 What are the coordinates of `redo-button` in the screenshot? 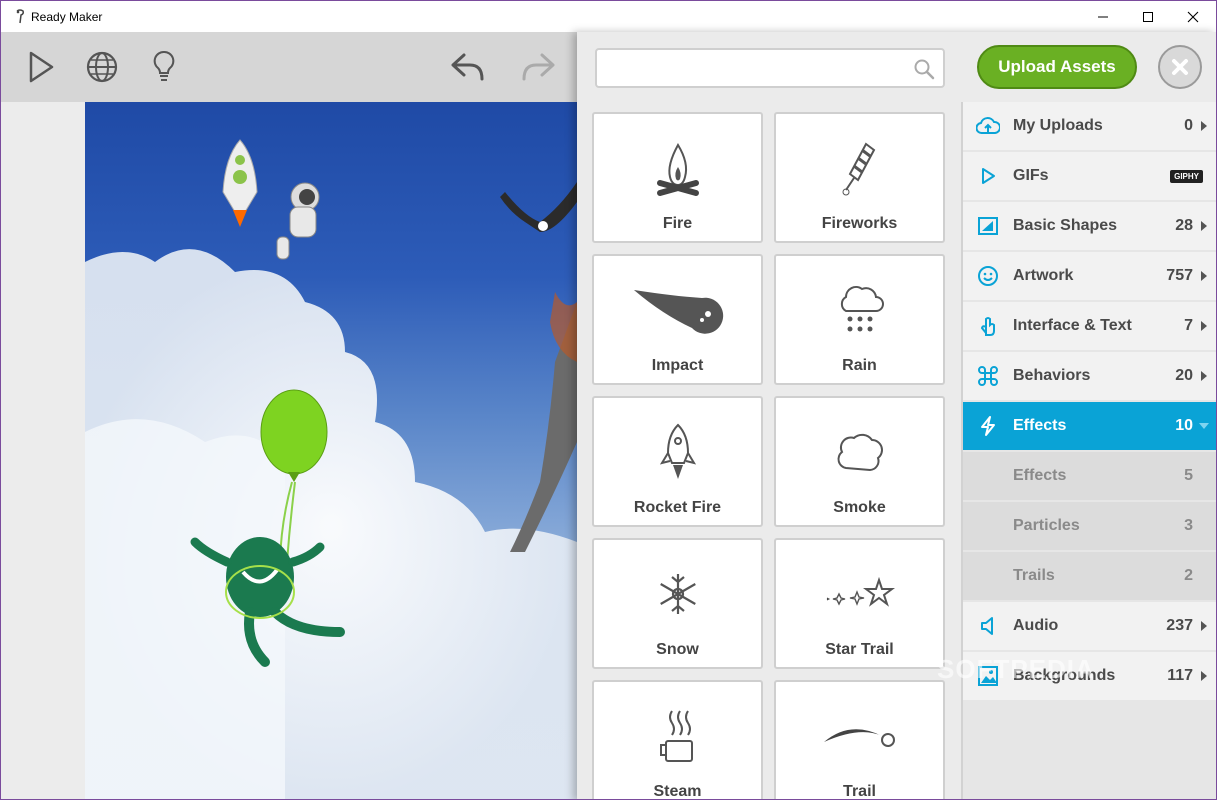 It's located at (538, 67).